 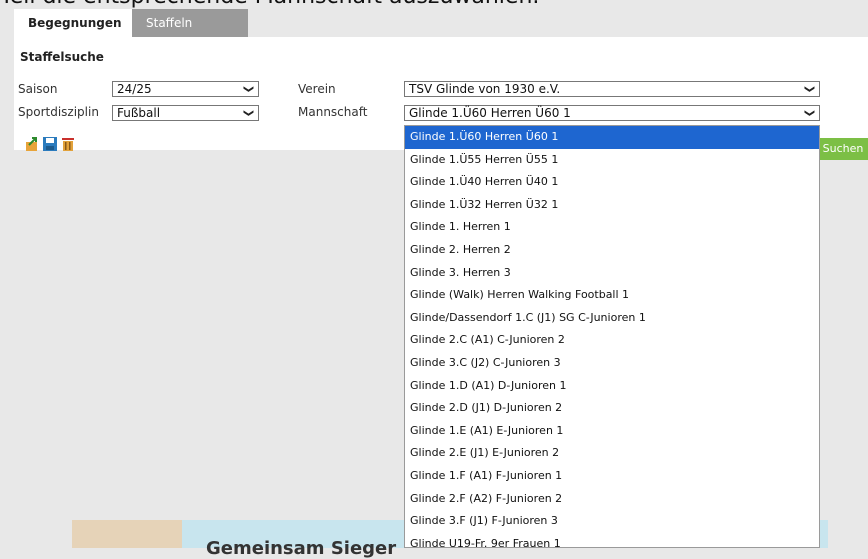 What do you see at coordinates (612, 250) in the screenshot?
I see `dropdown-option: Glinde 2. Herren 2` at bounding box center [612, 250].